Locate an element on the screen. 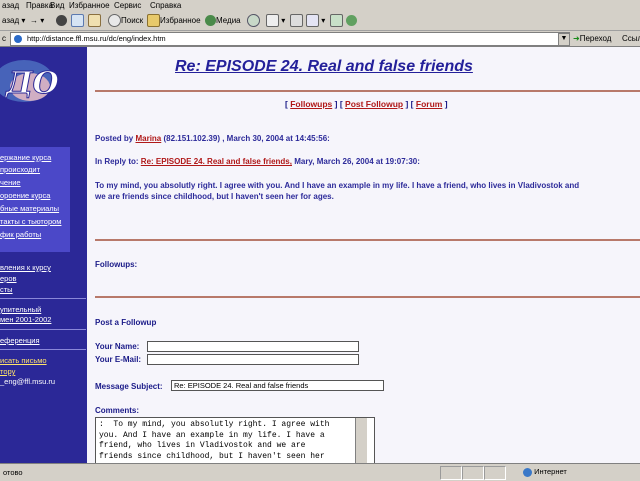 This screenshot has width=640, height=481. sidebar-item-write-letter: исать письмо is located at coordinates (23, 360).